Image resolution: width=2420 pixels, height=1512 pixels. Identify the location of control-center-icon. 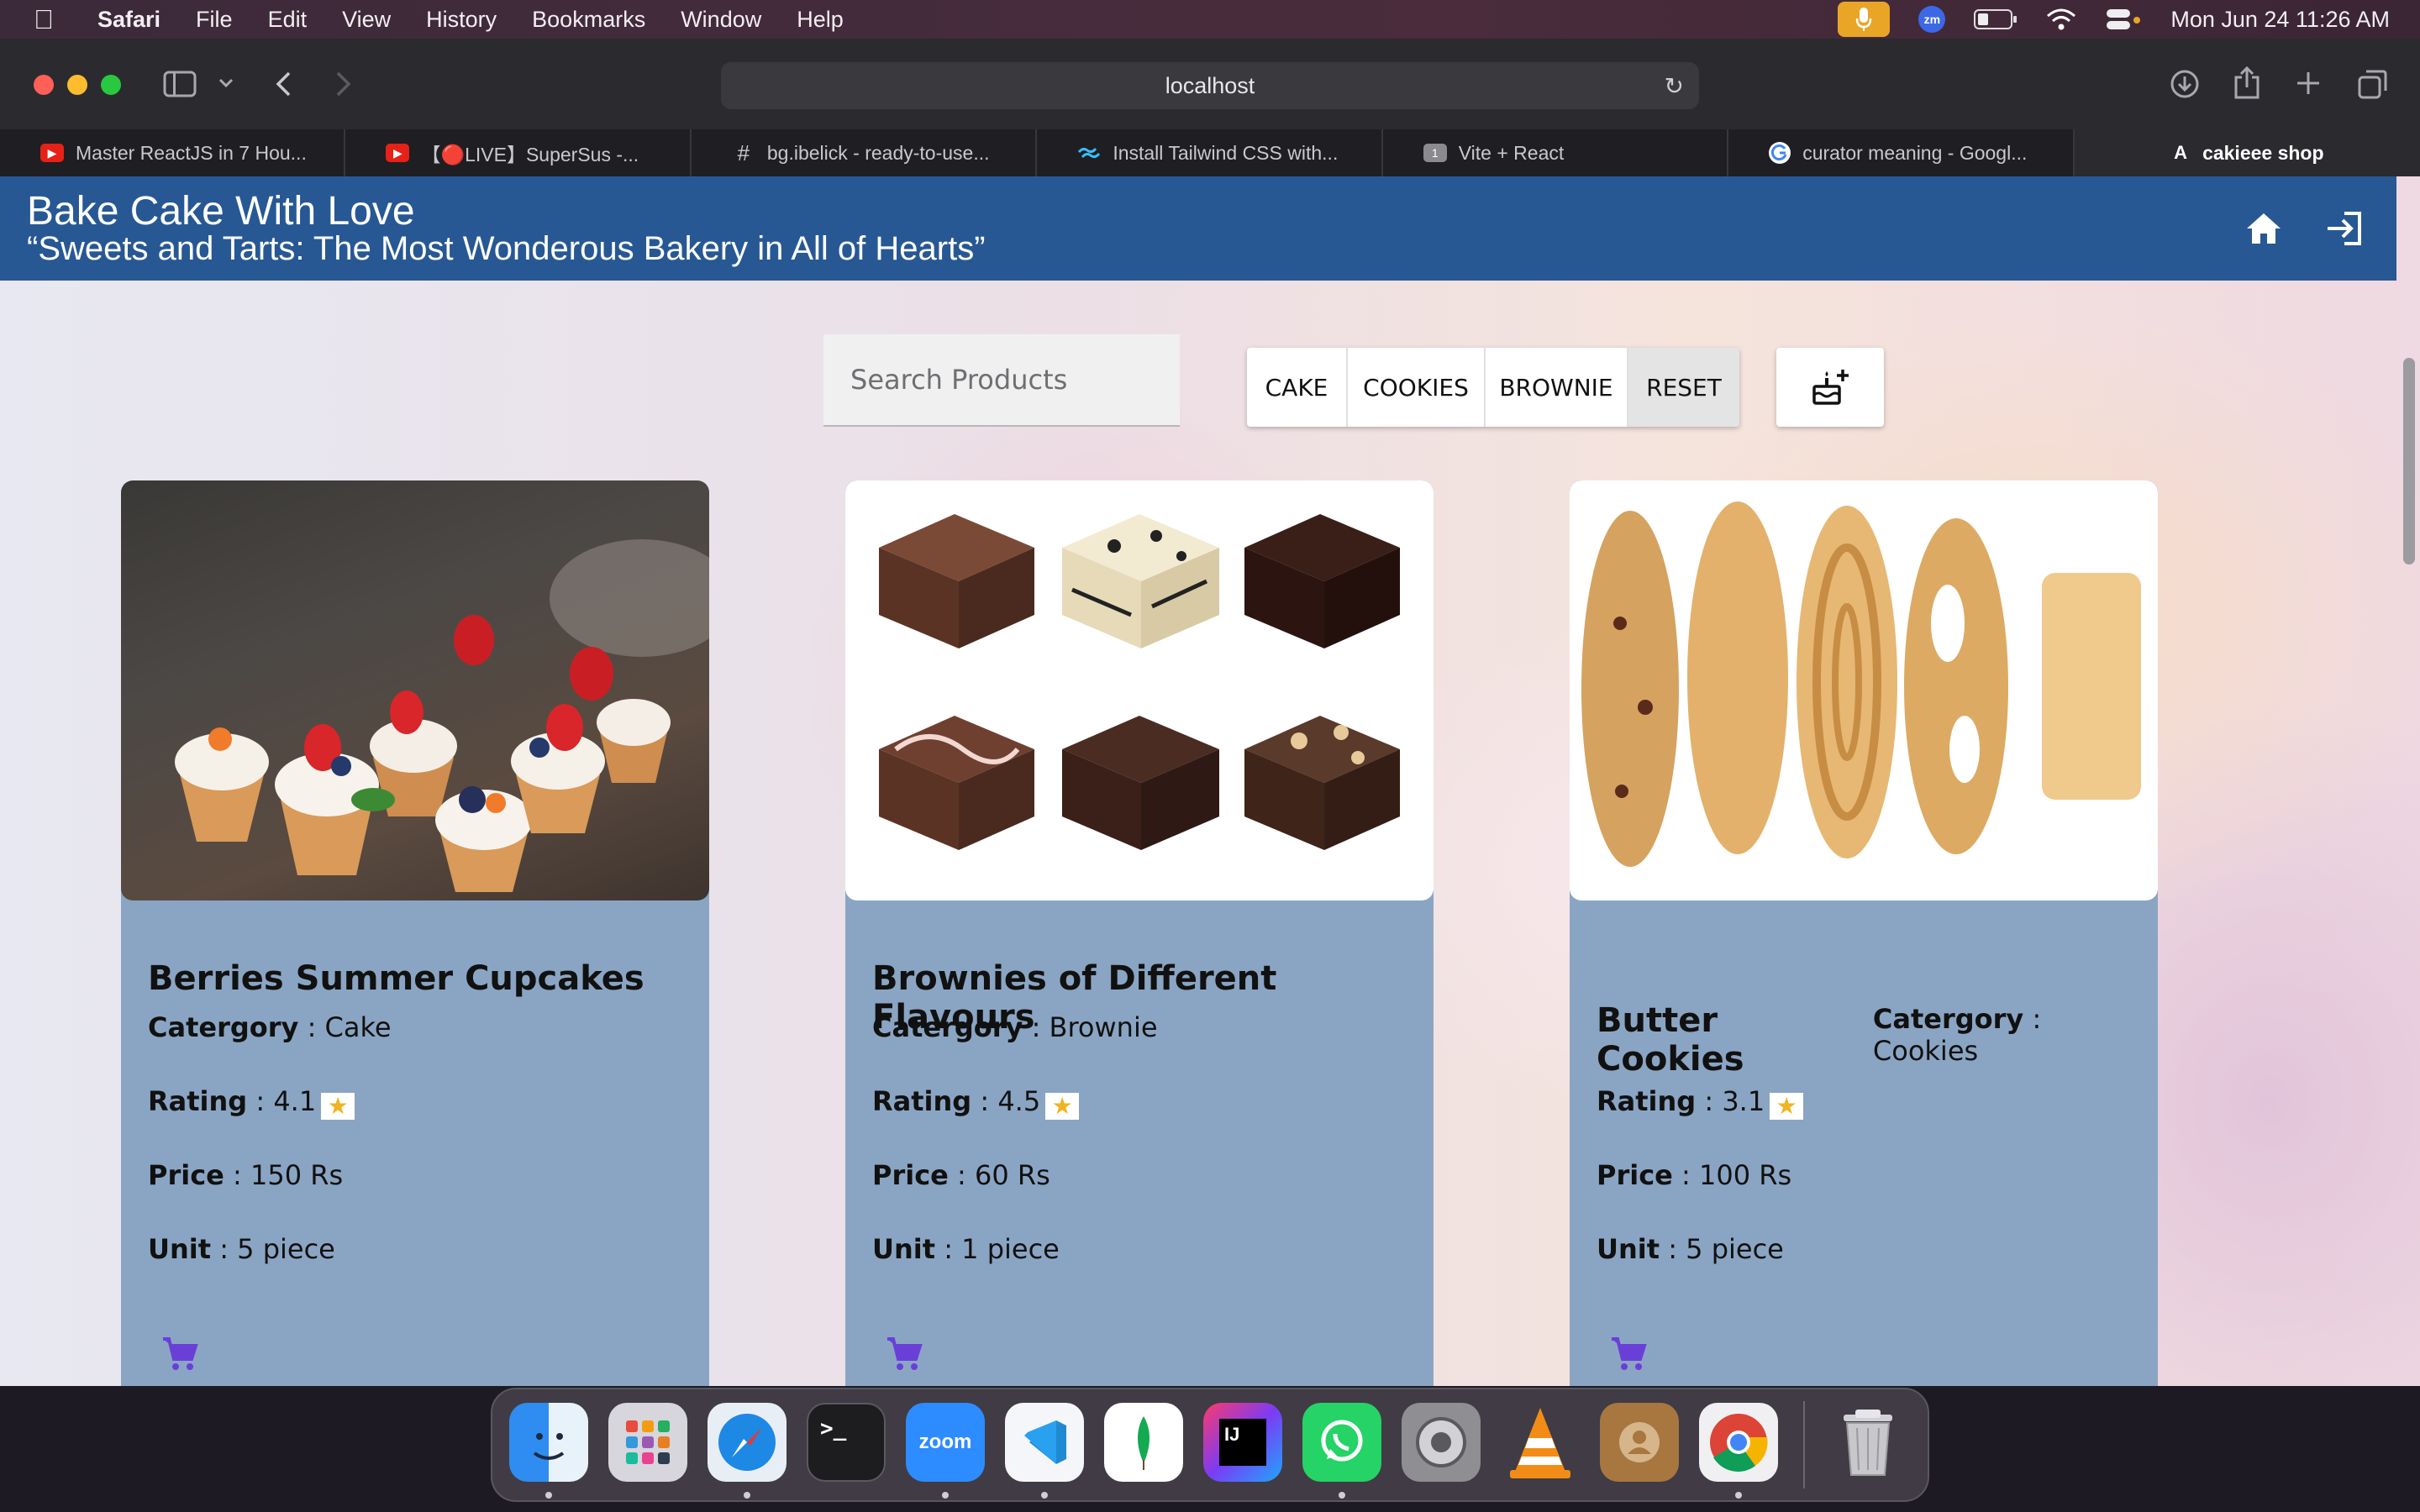
(2123, 19).